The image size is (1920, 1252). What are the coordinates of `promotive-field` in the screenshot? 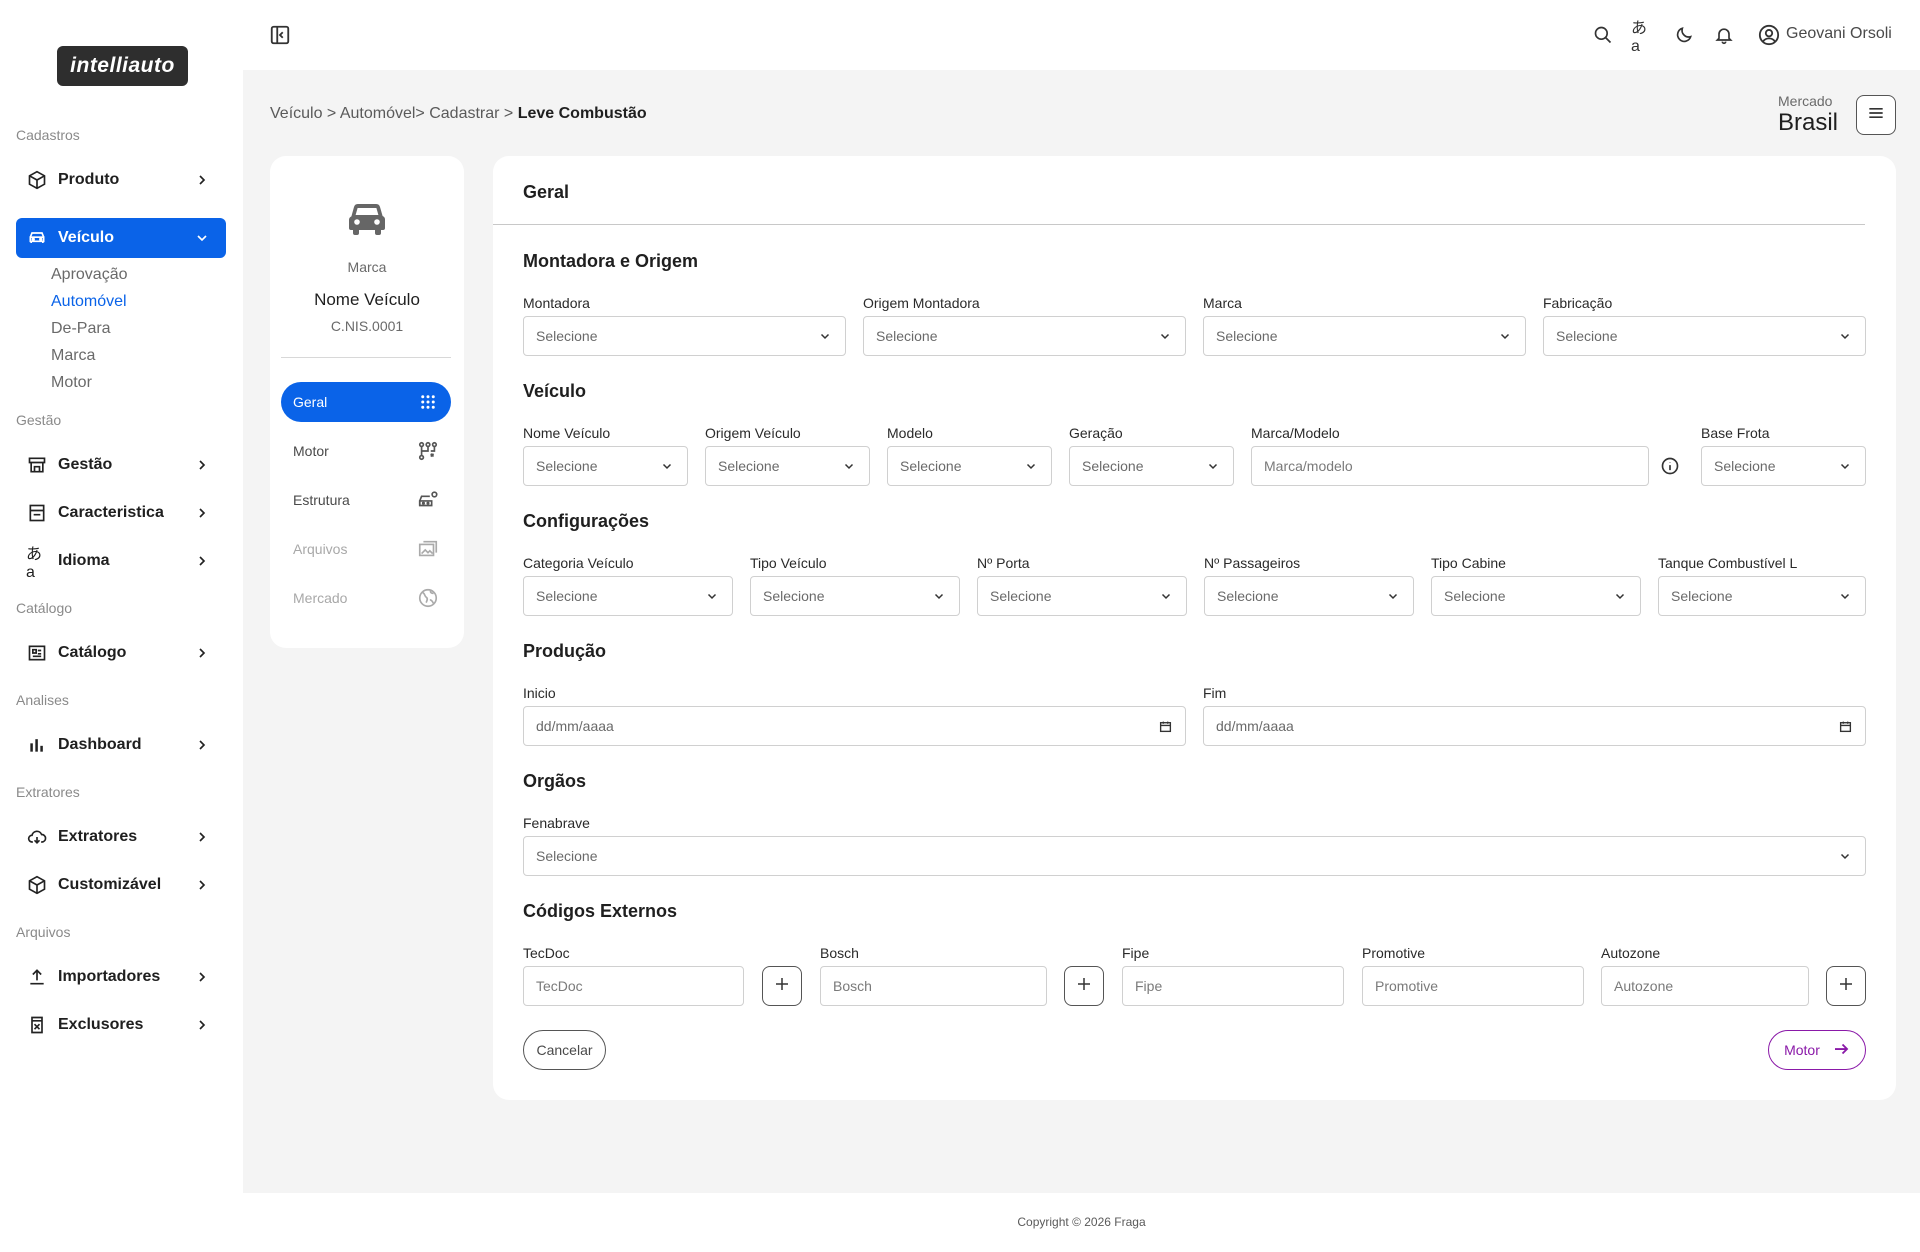 It's located at (1473, 986).